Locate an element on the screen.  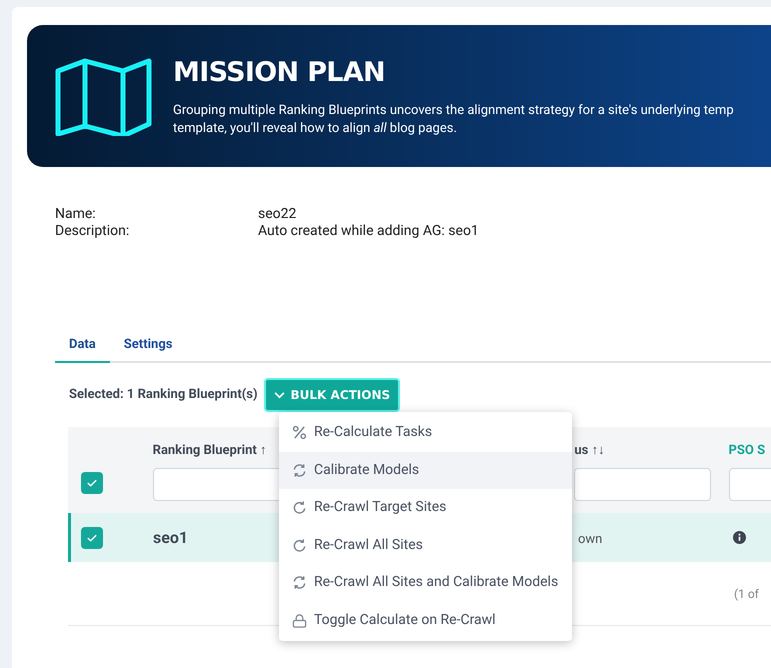
field-value: seo22 is located at coordinates (277, 214).